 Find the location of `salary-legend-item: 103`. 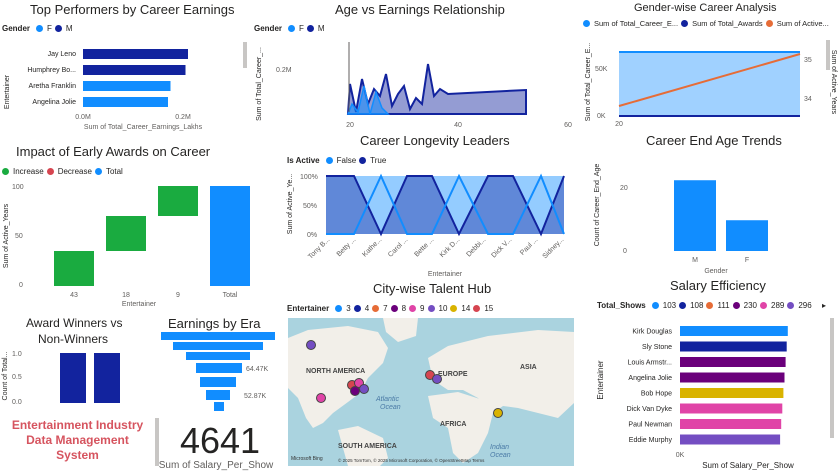

salary-legend-item: 103 is located at coordinates (669, 305).